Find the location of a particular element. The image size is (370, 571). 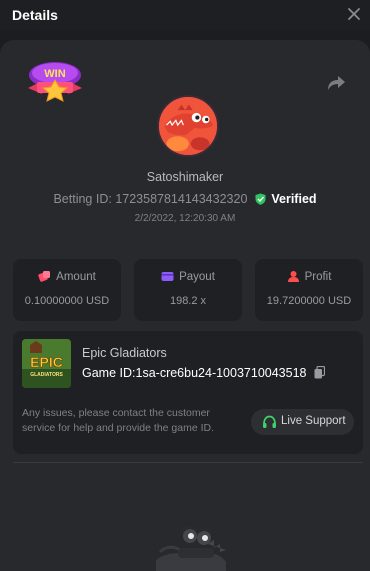

bet-date: 2/2/2022, 12:20:30 AM is located at coordinates (185, 218).